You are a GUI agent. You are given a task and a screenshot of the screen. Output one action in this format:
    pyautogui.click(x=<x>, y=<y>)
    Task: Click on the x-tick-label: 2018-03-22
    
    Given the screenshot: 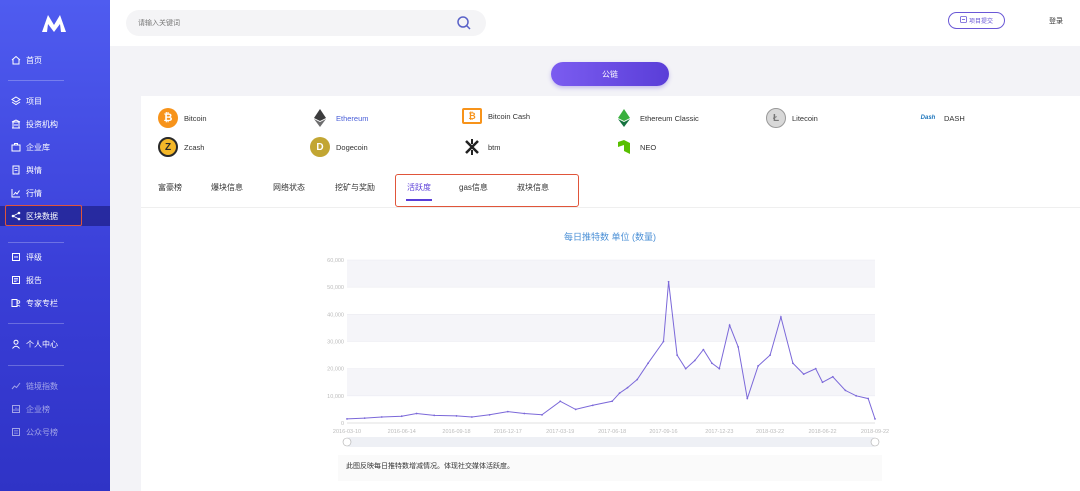 What is the action you would take?
    pyautogui.click(x=770, y=432)
    